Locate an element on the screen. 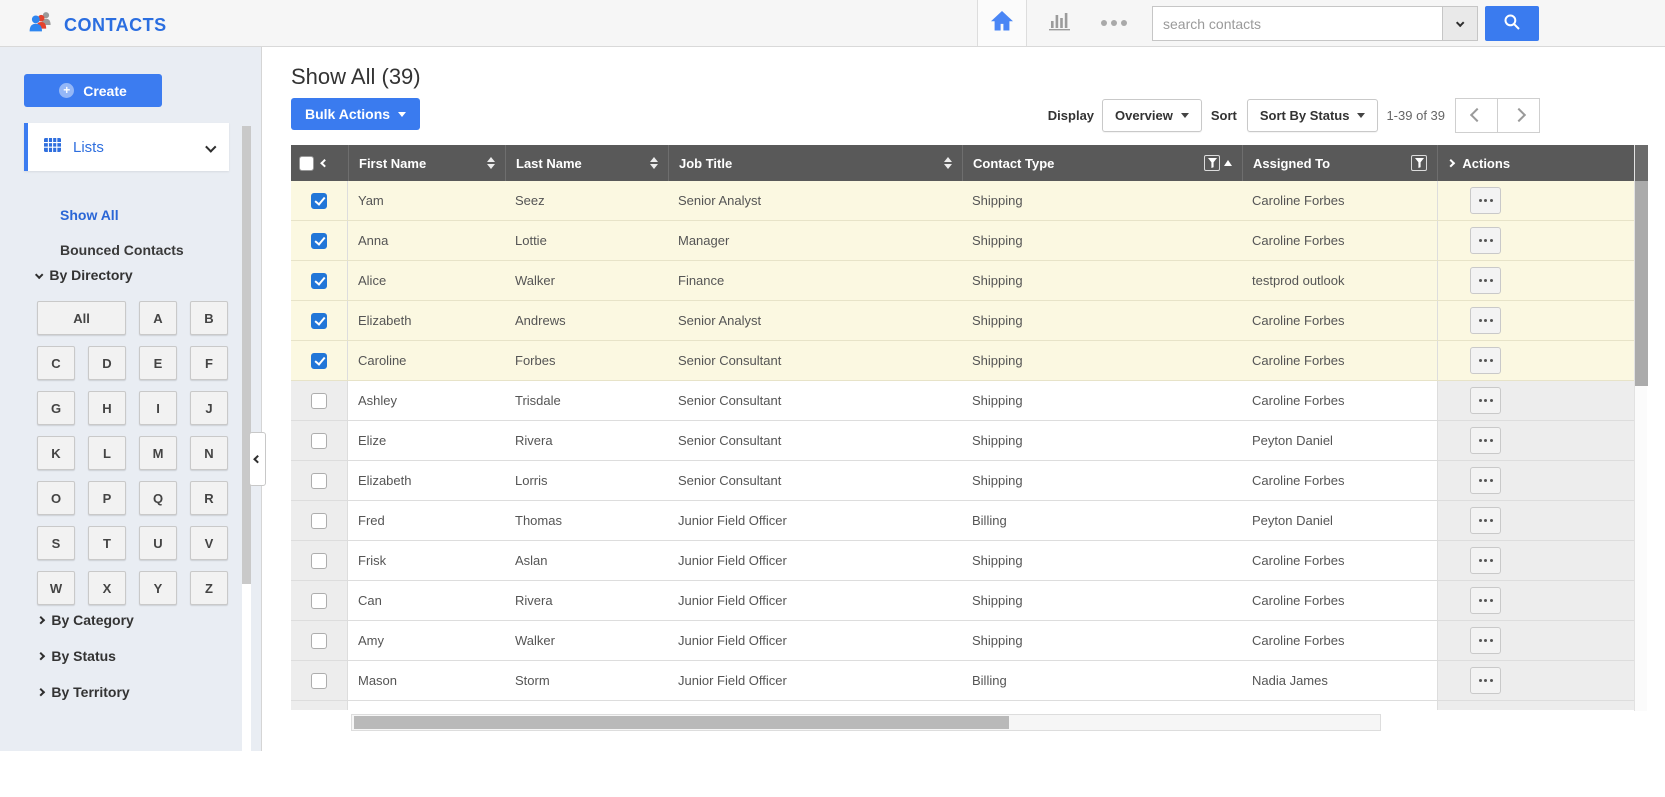 The image size is (1665, 797). letter-button-c: C is located at coordinates (56, 363).